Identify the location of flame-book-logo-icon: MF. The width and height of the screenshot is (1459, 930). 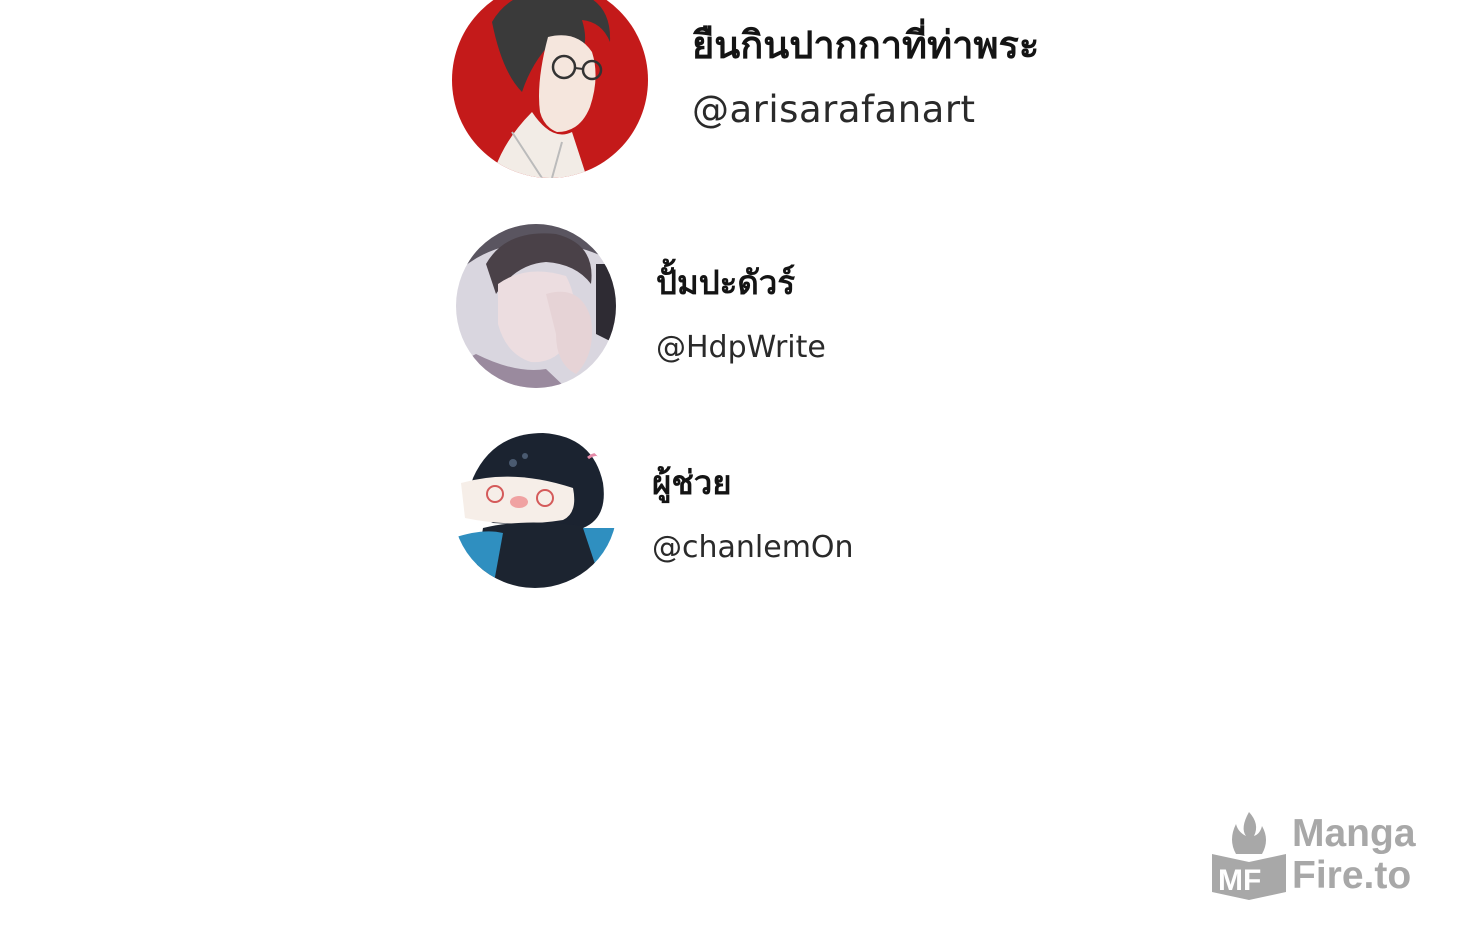
(1249, 856).